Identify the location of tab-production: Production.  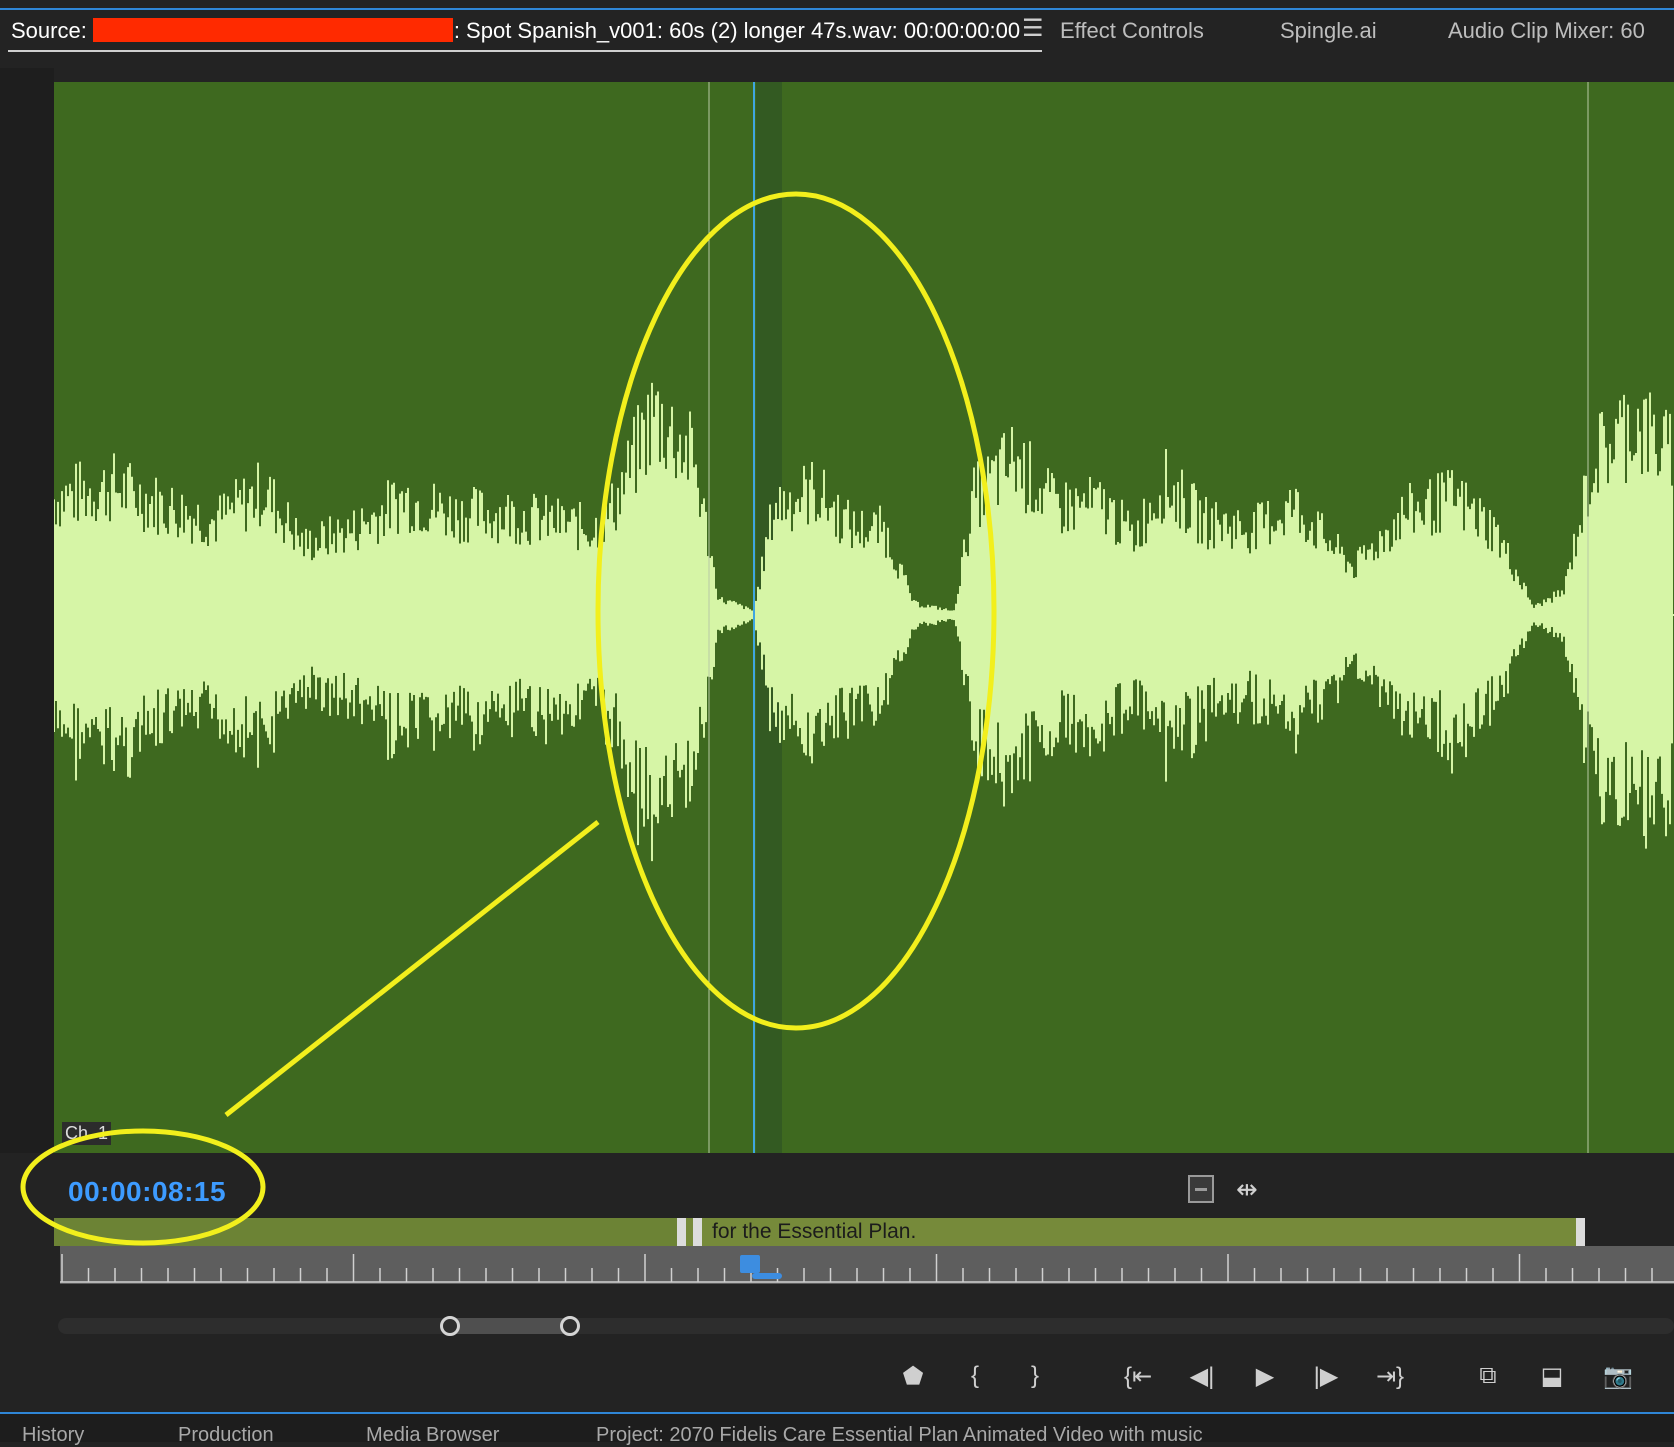
(226, 1435).